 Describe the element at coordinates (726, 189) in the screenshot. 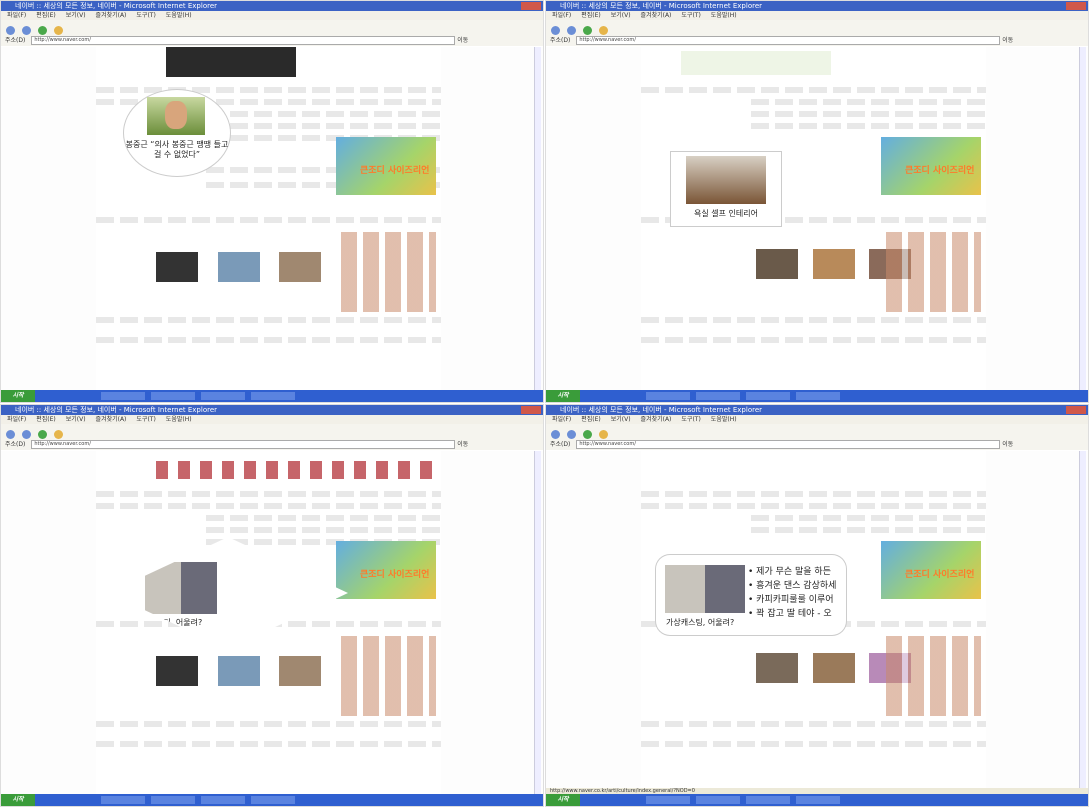

I see `interior-popup-rect: 욕실 셀프 인테리어` at that location.